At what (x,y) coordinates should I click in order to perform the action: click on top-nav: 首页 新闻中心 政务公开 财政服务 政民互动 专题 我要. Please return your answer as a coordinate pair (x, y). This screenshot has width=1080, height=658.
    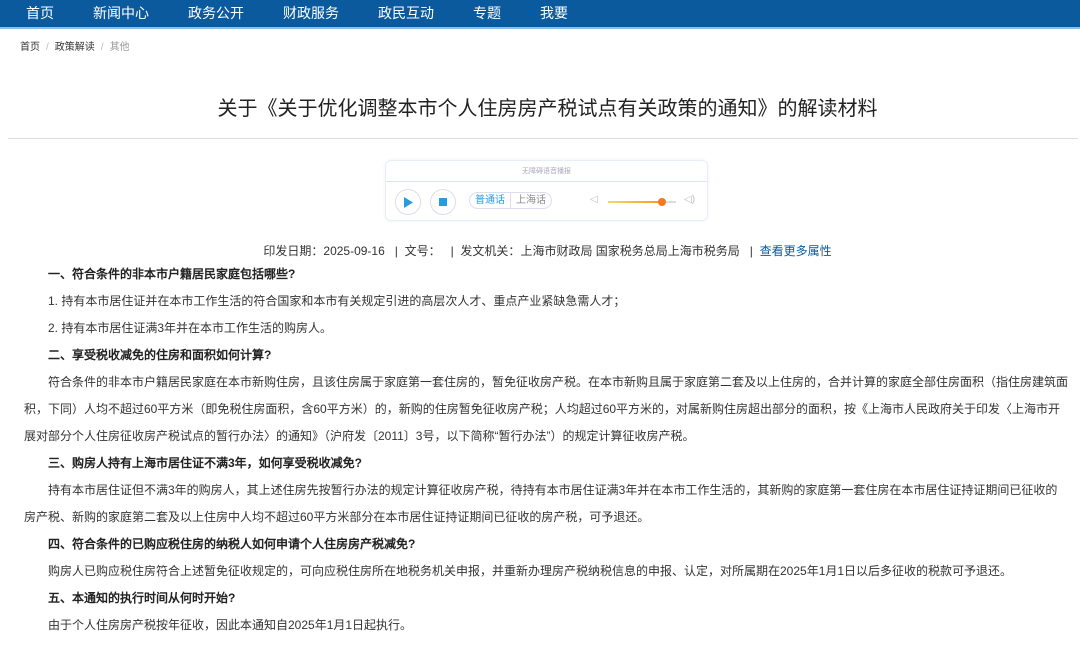
    Looking at the image, I should click on (540, 14).